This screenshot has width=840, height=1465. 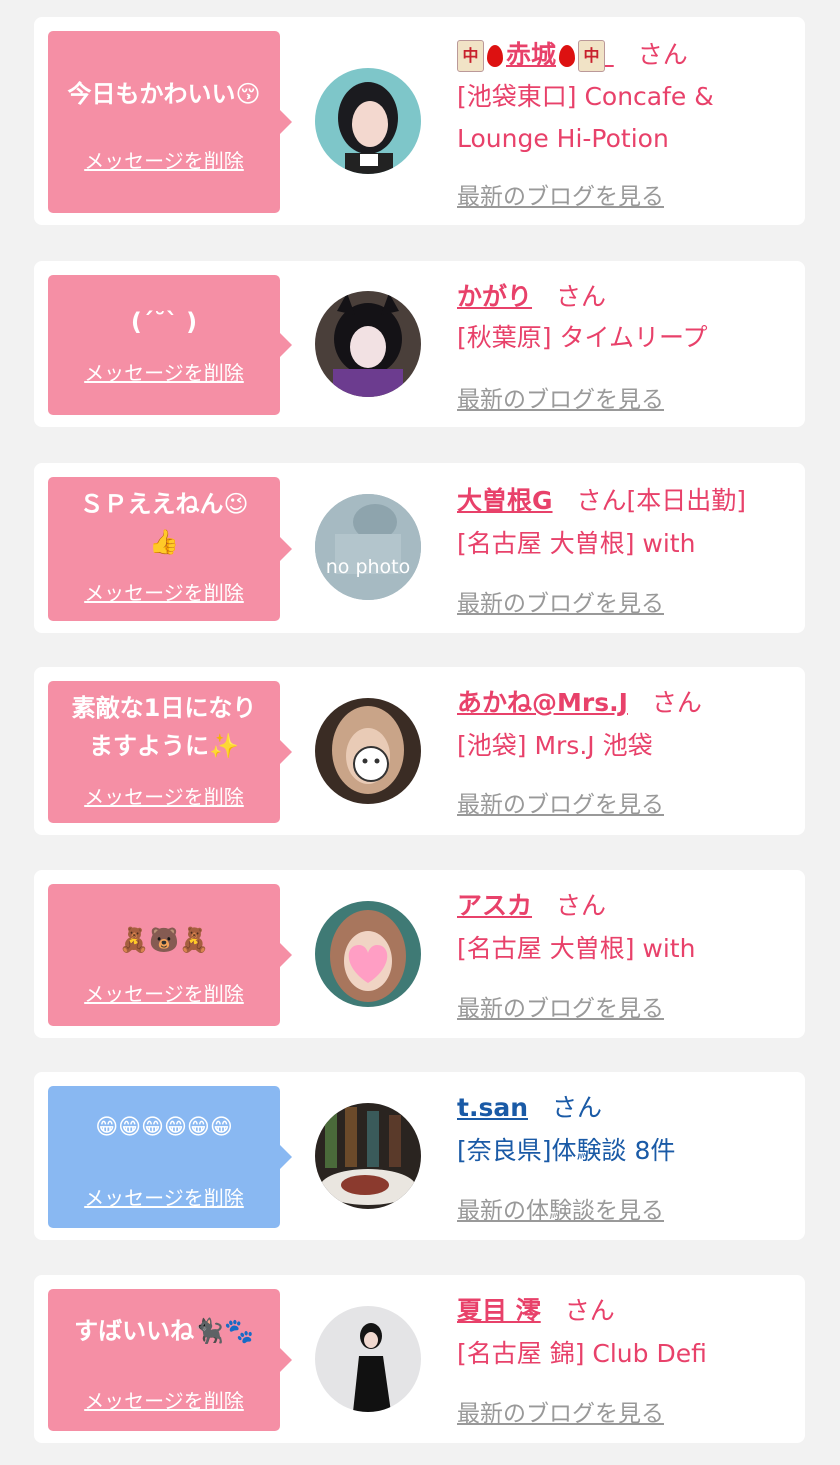 I want to click on cast-name-link: アスカ, so click(x=494, y=905).